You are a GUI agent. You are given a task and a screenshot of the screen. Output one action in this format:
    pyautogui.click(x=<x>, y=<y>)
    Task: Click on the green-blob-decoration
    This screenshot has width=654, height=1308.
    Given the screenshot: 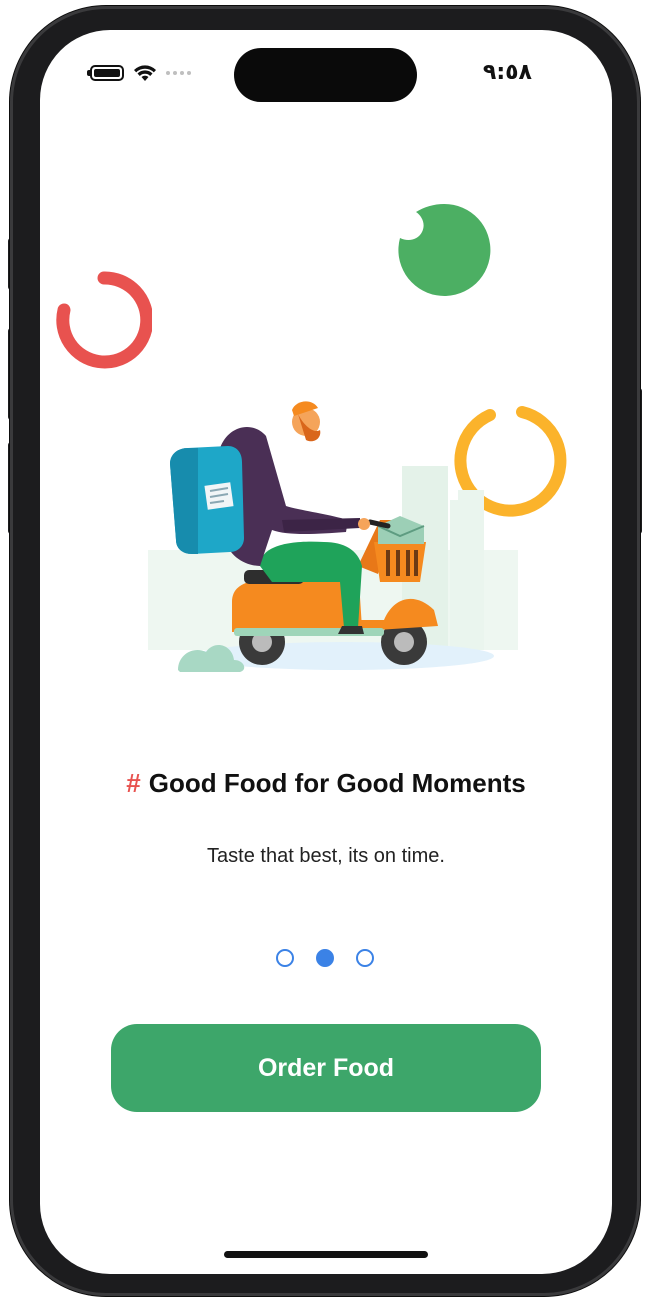 What is the action you would take?
    pyautogui.click(x=444, y=249)
    